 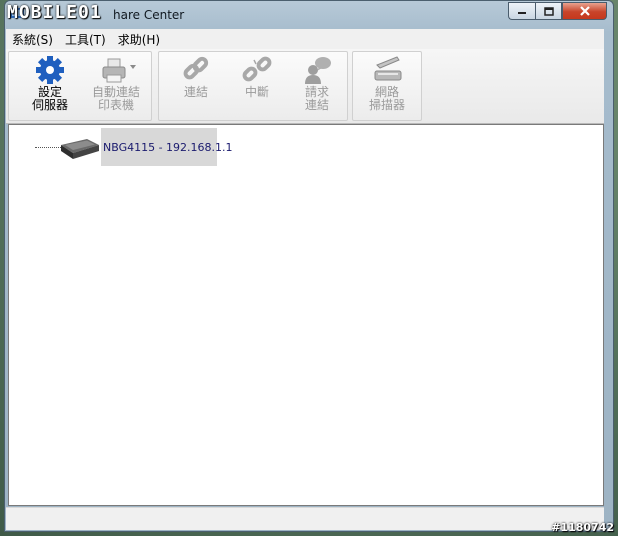 What do you see at coordinates (54, 12) in the screenshot?
I see `watermark-logo: MOBILE01` at bounding box center [54, 12].